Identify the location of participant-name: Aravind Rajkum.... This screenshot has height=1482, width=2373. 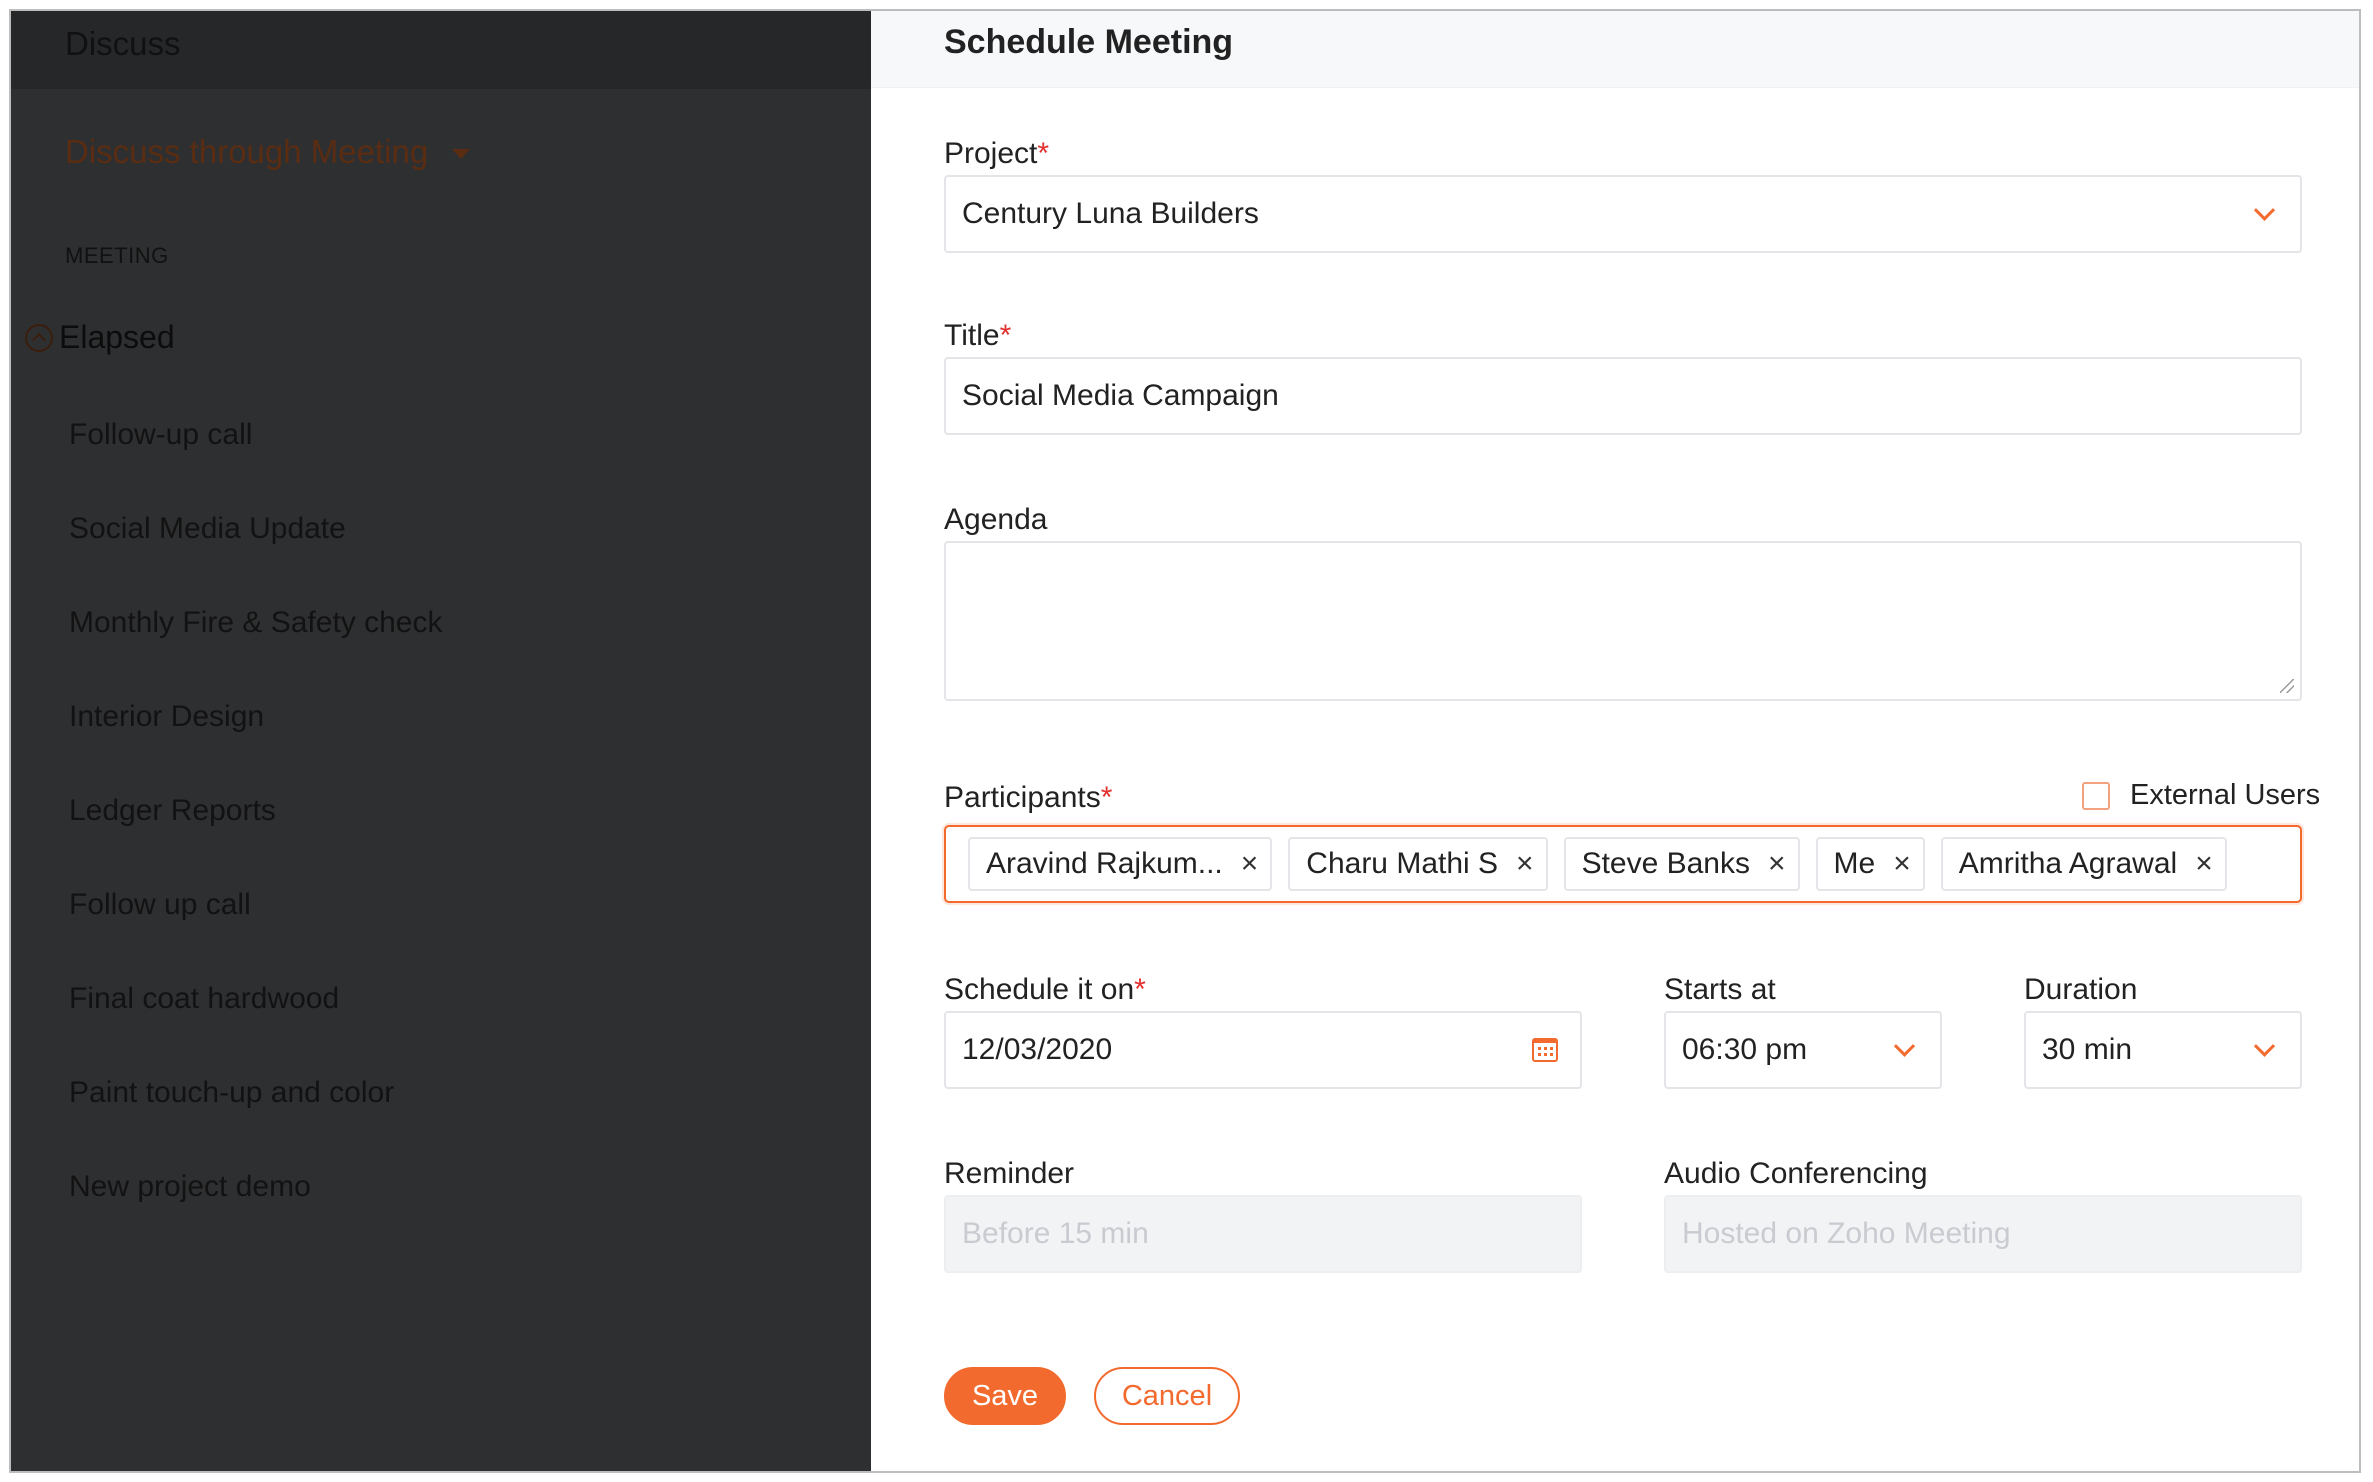
(1104, 863).